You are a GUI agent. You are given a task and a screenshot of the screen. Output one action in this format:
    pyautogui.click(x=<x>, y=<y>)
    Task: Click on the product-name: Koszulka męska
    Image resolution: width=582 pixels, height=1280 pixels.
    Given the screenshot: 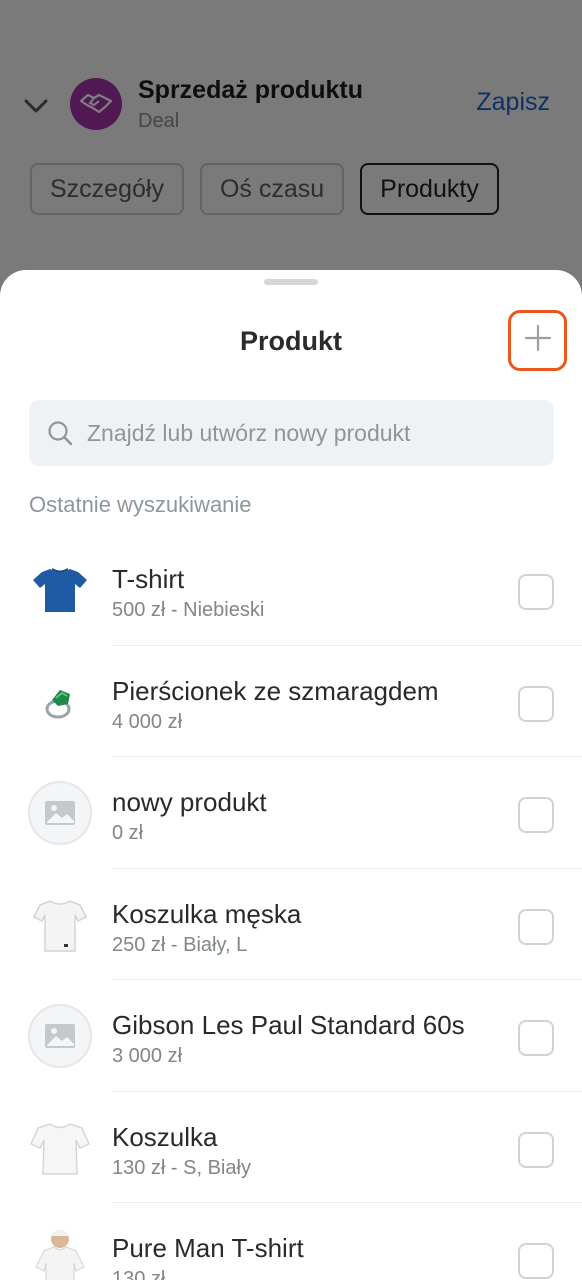 What is the action you would take?
    pyautogui.click(x=207, y=913)
    